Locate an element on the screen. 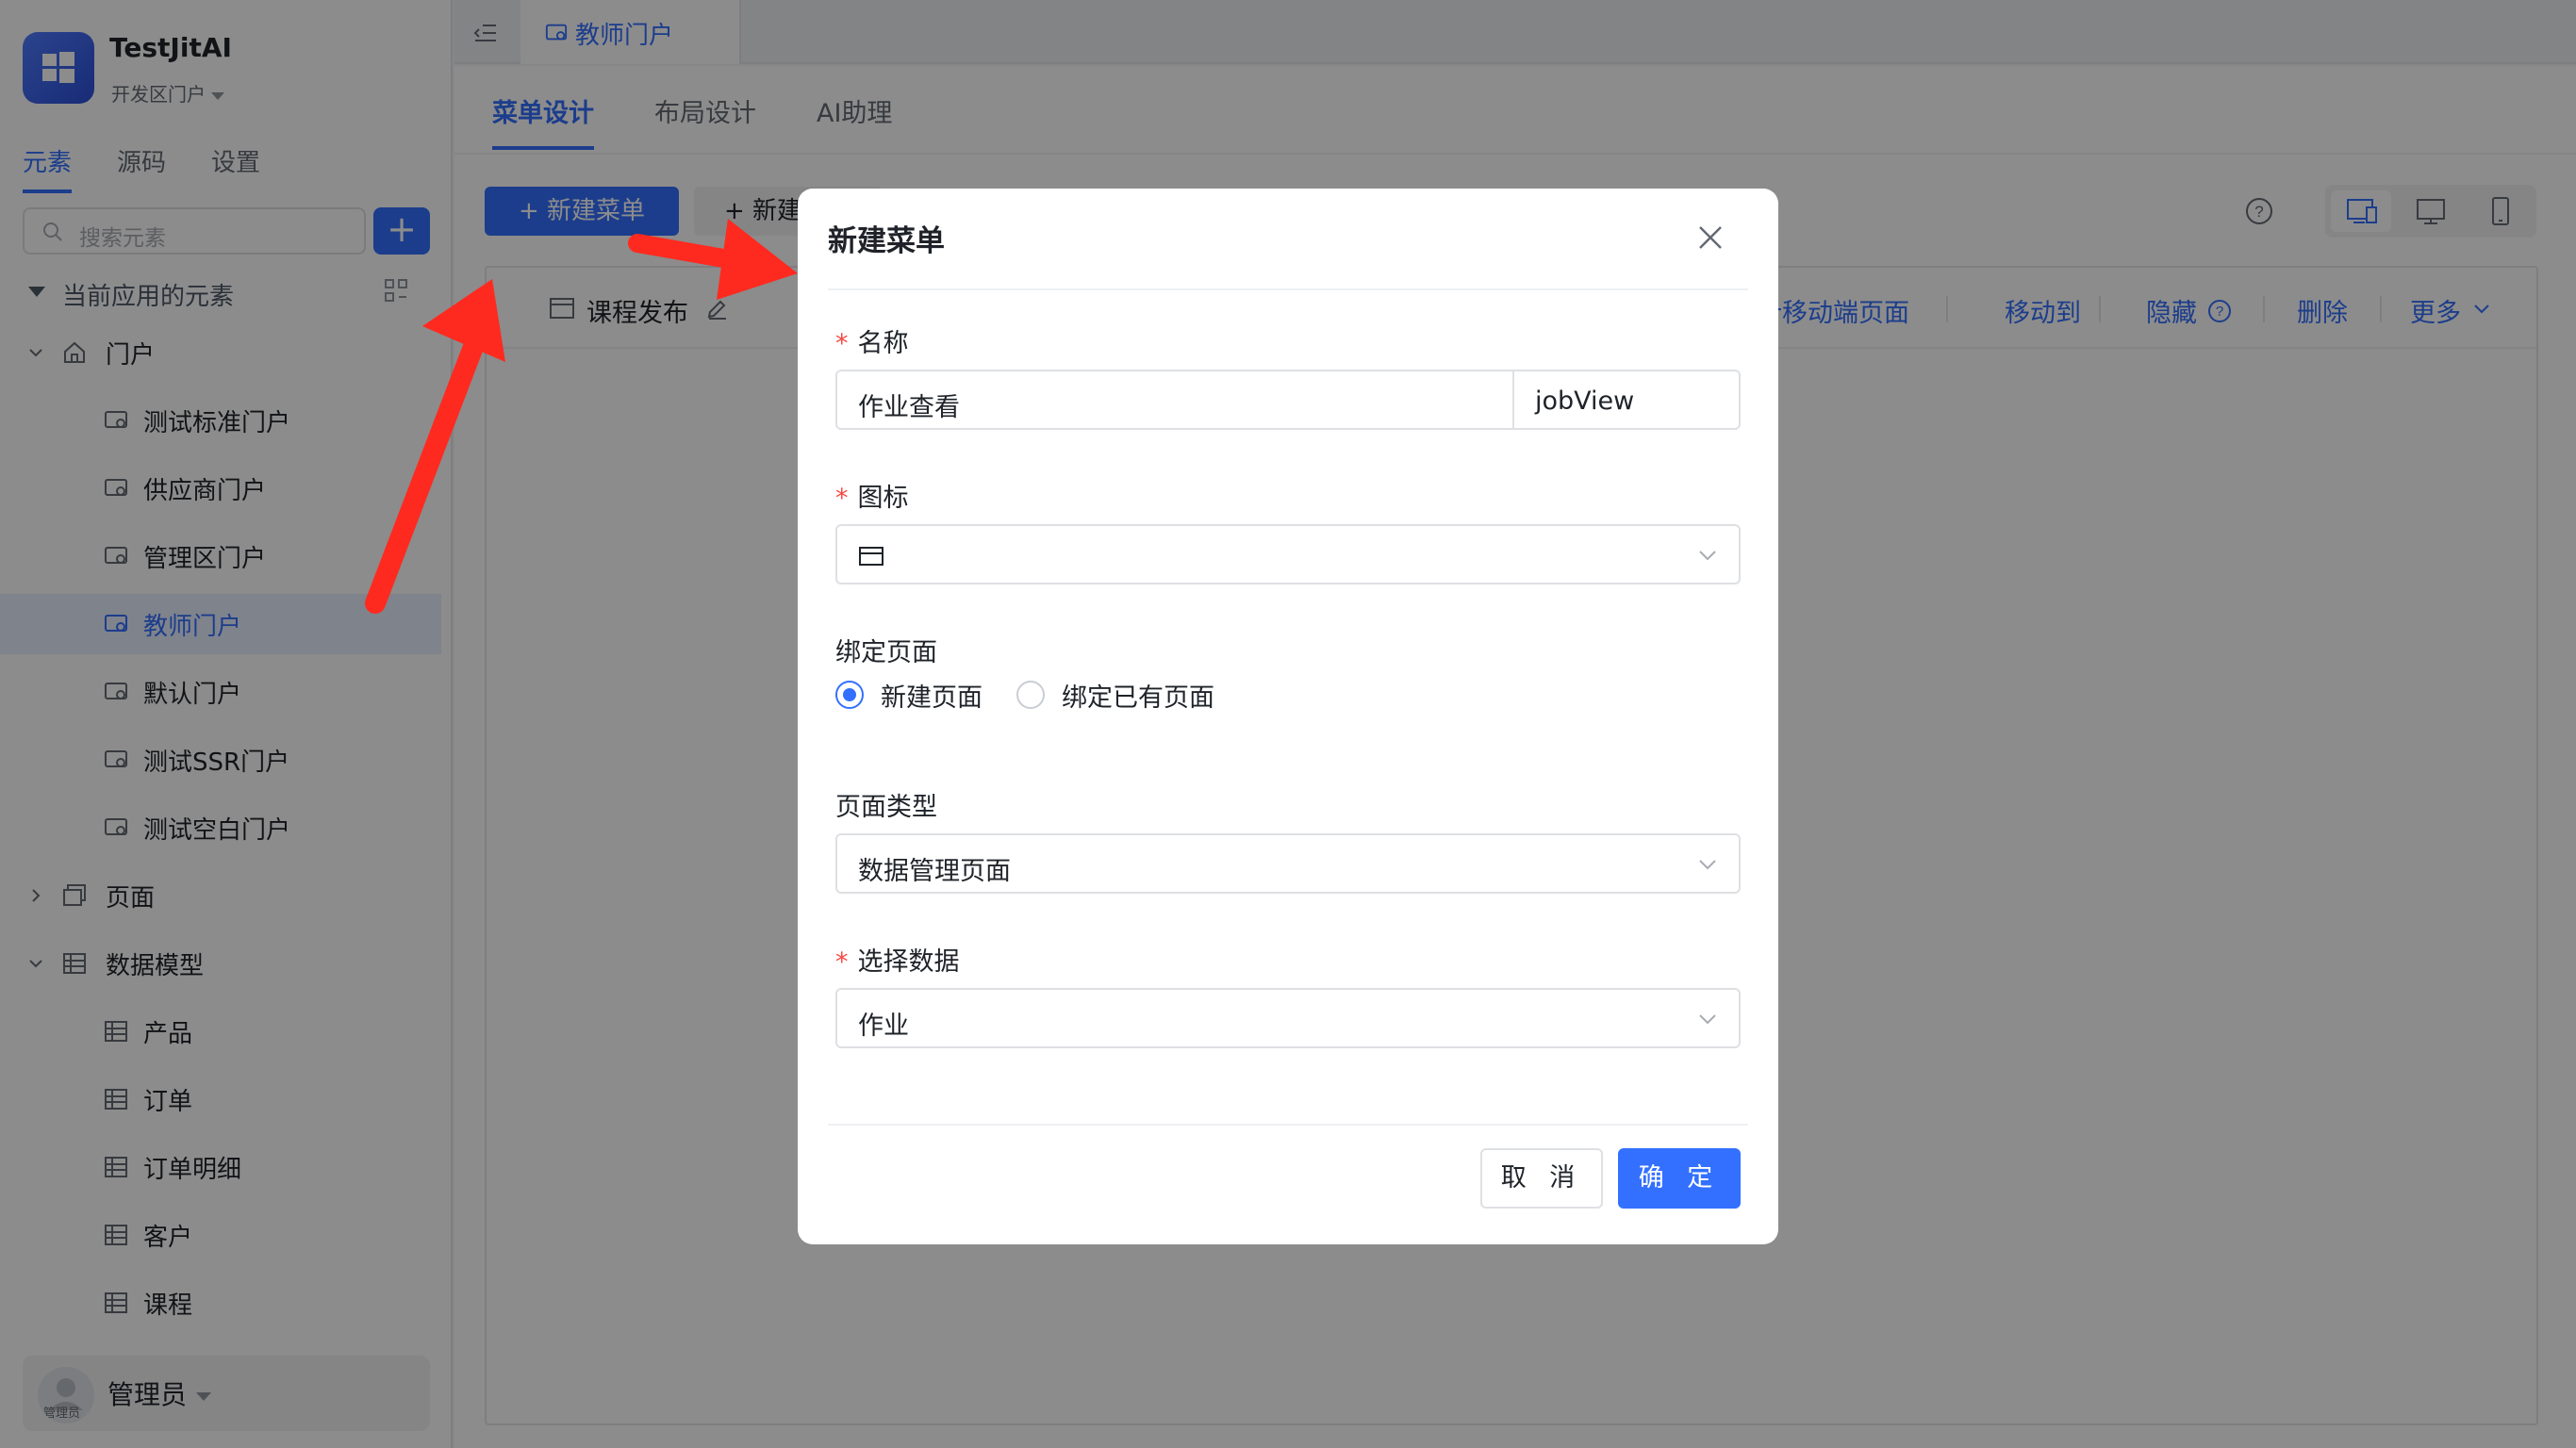 The image size is (2576, 1448). icon-label: * 图标 is located at coordinates (872, 495).